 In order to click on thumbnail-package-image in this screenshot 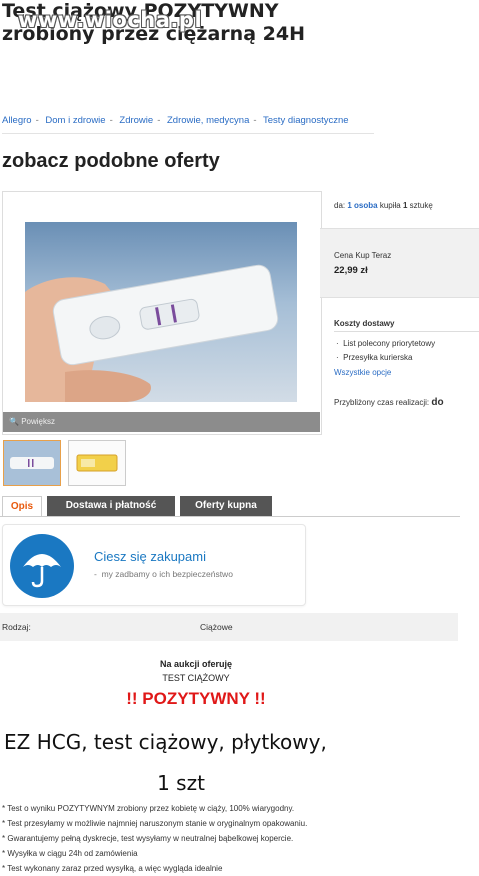, I will do `click(97, 463)`.